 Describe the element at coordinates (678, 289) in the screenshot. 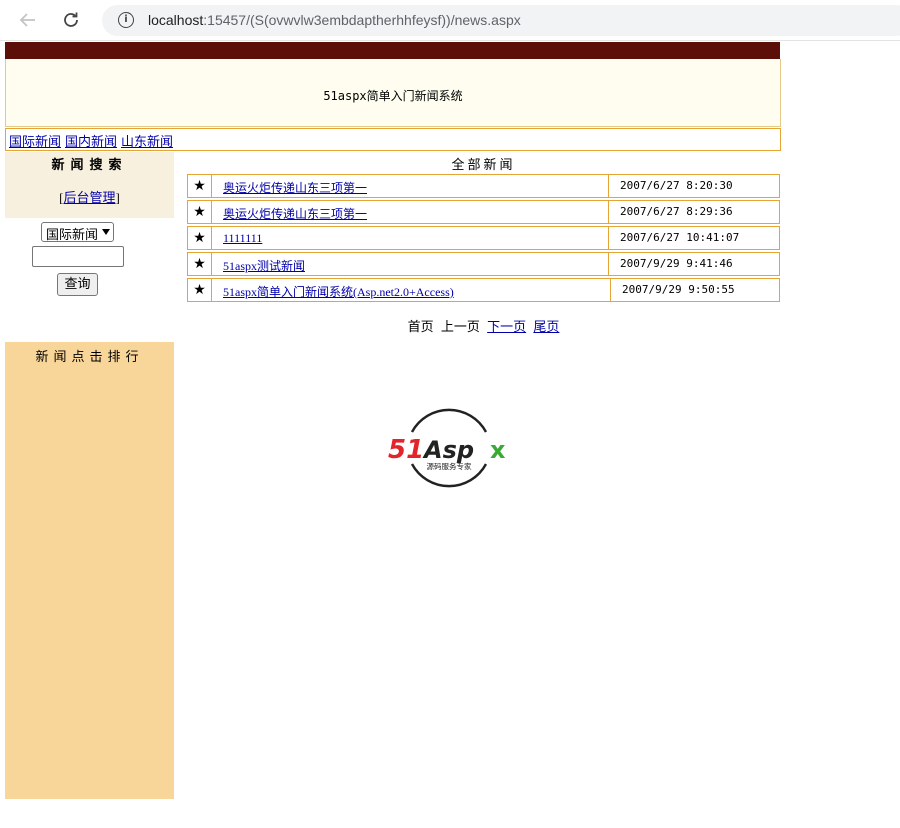

I see `news-date: 2007/9/29 9:50:55` at that location.